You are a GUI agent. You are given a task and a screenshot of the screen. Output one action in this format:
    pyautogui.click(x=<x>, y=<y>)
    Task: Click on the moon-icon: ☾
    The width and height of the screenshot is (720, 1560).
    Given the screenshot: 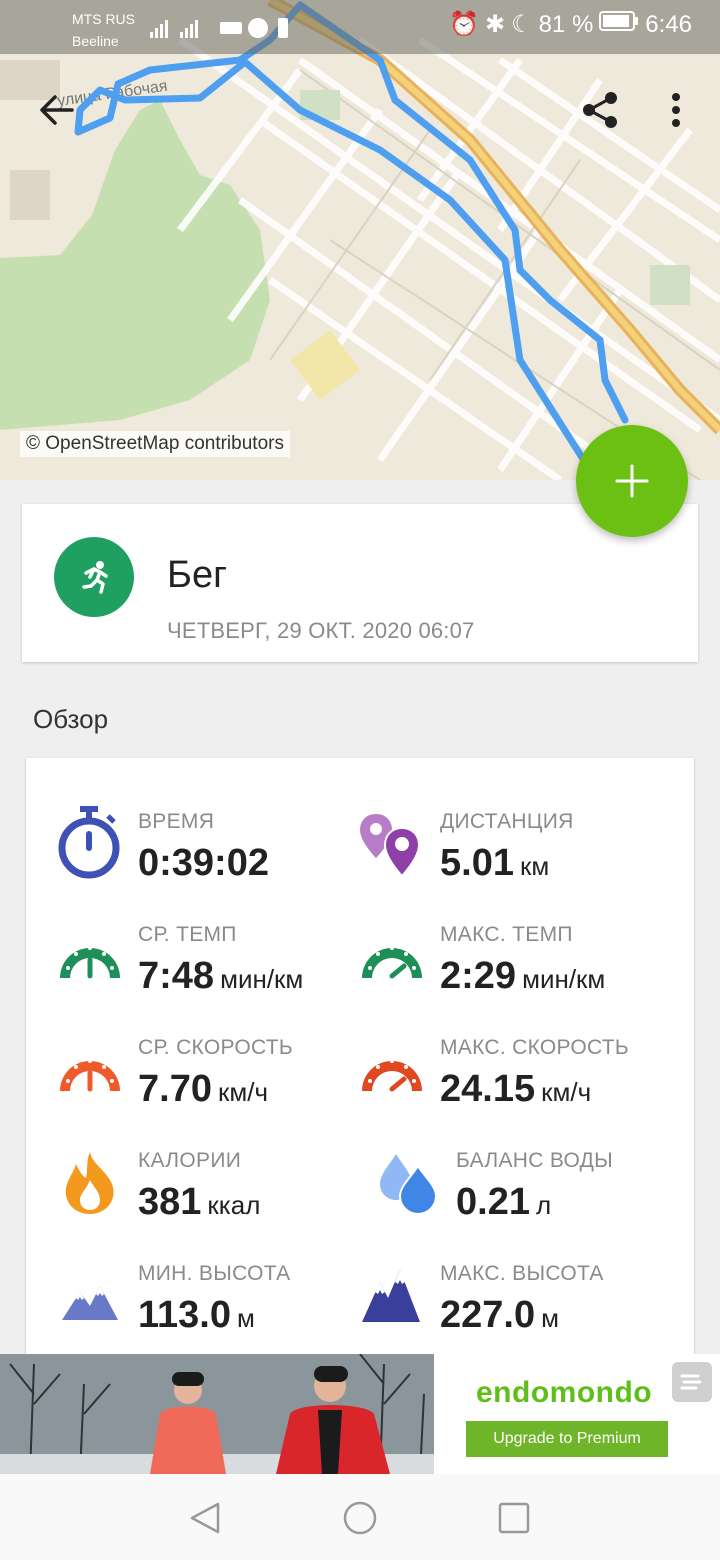 What is the action you would take?
    pyautogui.click(x=522, y=24)
    